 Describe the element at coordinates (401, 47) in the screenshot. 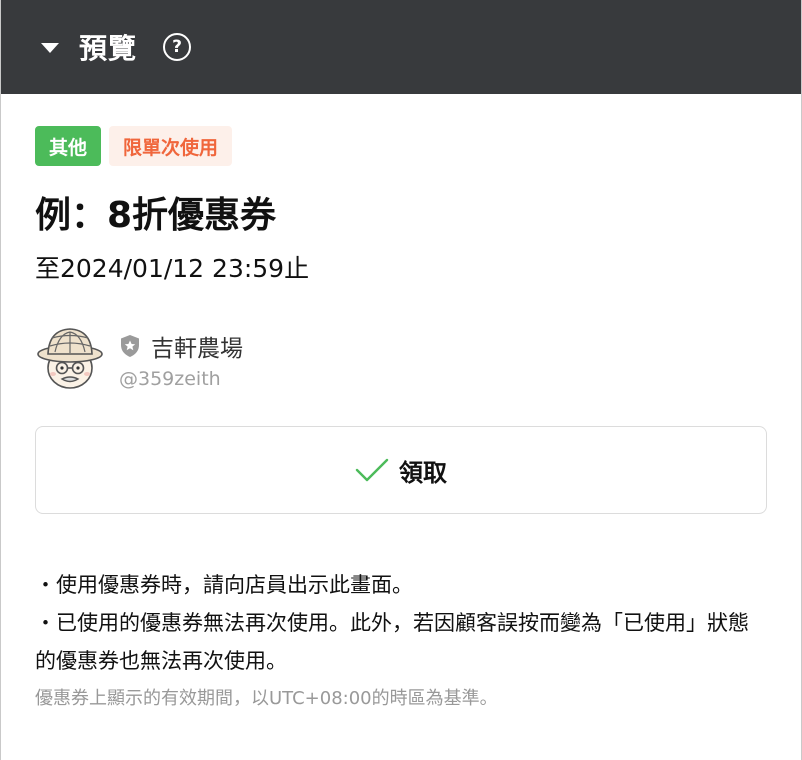

I see `preview-header: 預覽 ?` at that location.